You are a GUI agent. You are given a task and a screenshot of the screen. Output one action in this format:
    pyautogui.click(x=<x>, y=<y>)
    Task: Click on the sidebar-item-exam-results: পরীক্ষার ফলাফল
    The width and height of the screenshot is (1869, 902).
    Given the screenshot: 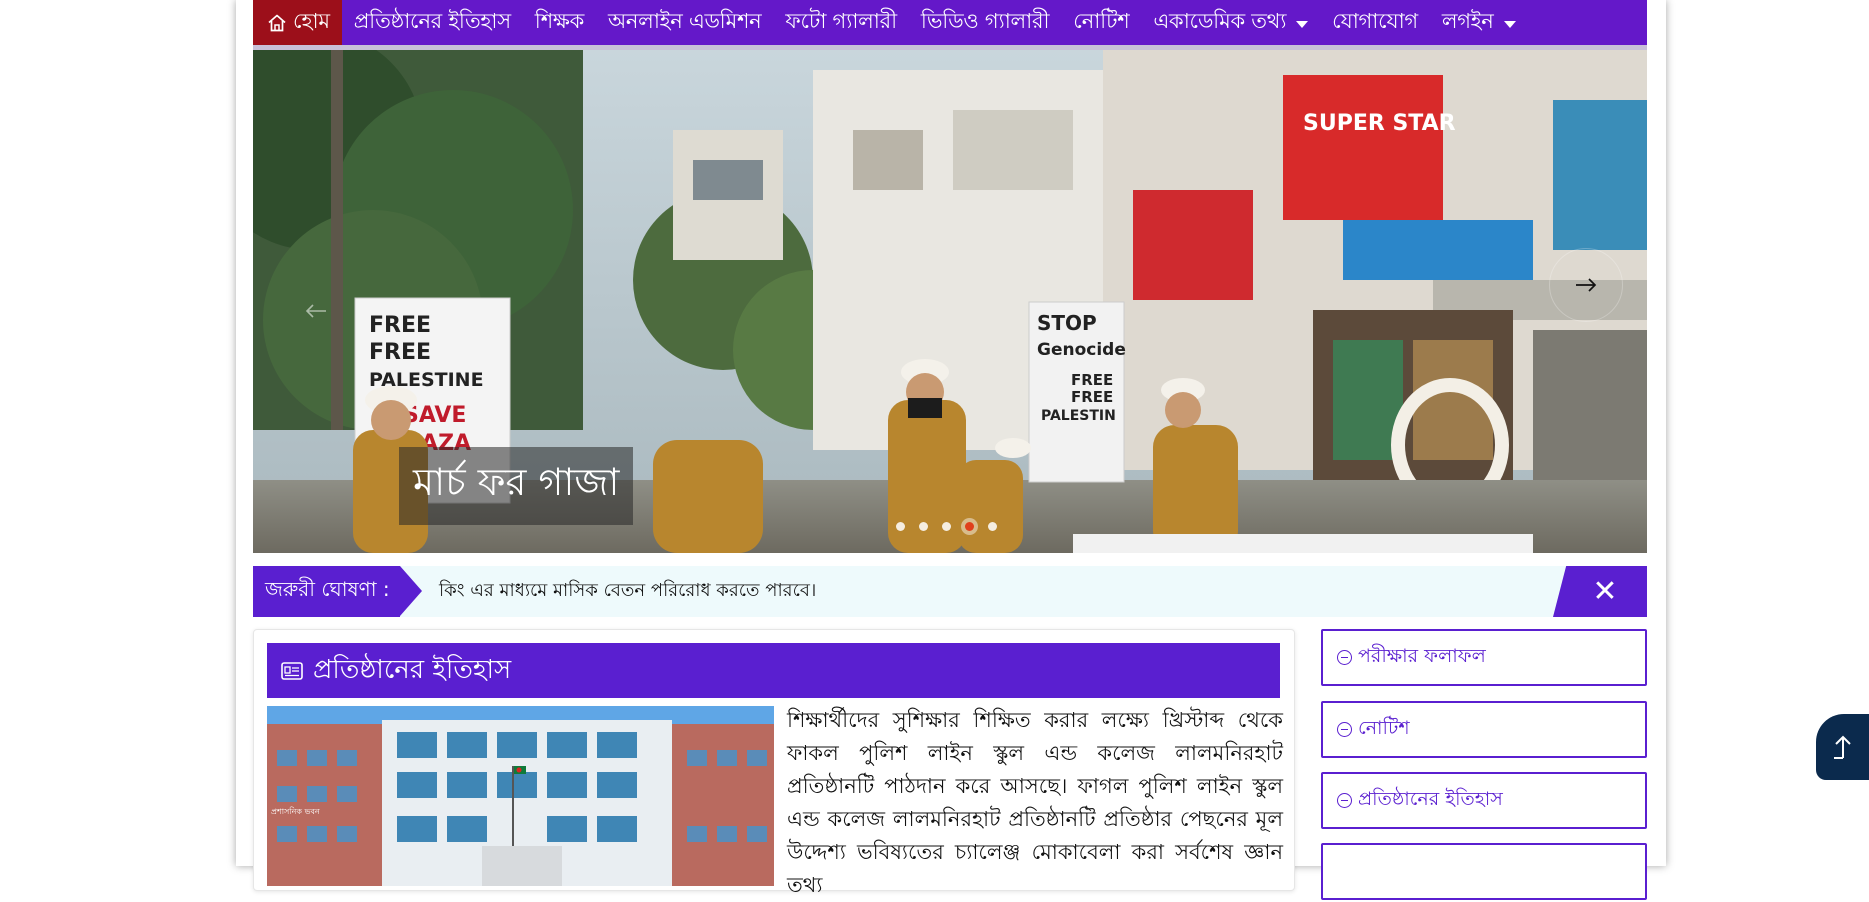 What is the action you would take?
    pyautogui.click(x=1484, y=657)
    